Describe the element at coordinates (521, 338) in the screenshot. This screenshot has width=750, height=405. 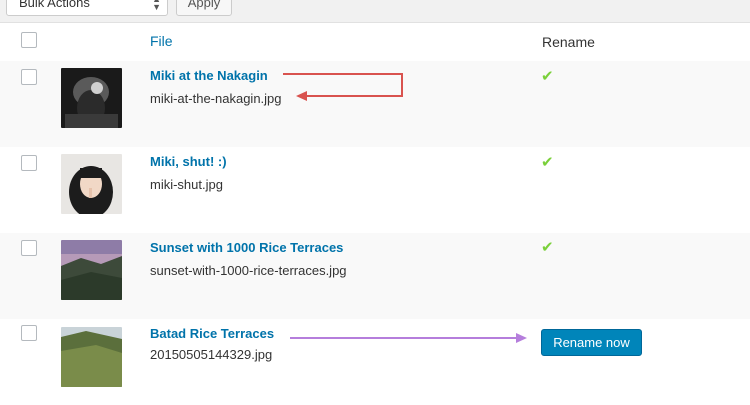
I see `purple-arrow-head` at that location.